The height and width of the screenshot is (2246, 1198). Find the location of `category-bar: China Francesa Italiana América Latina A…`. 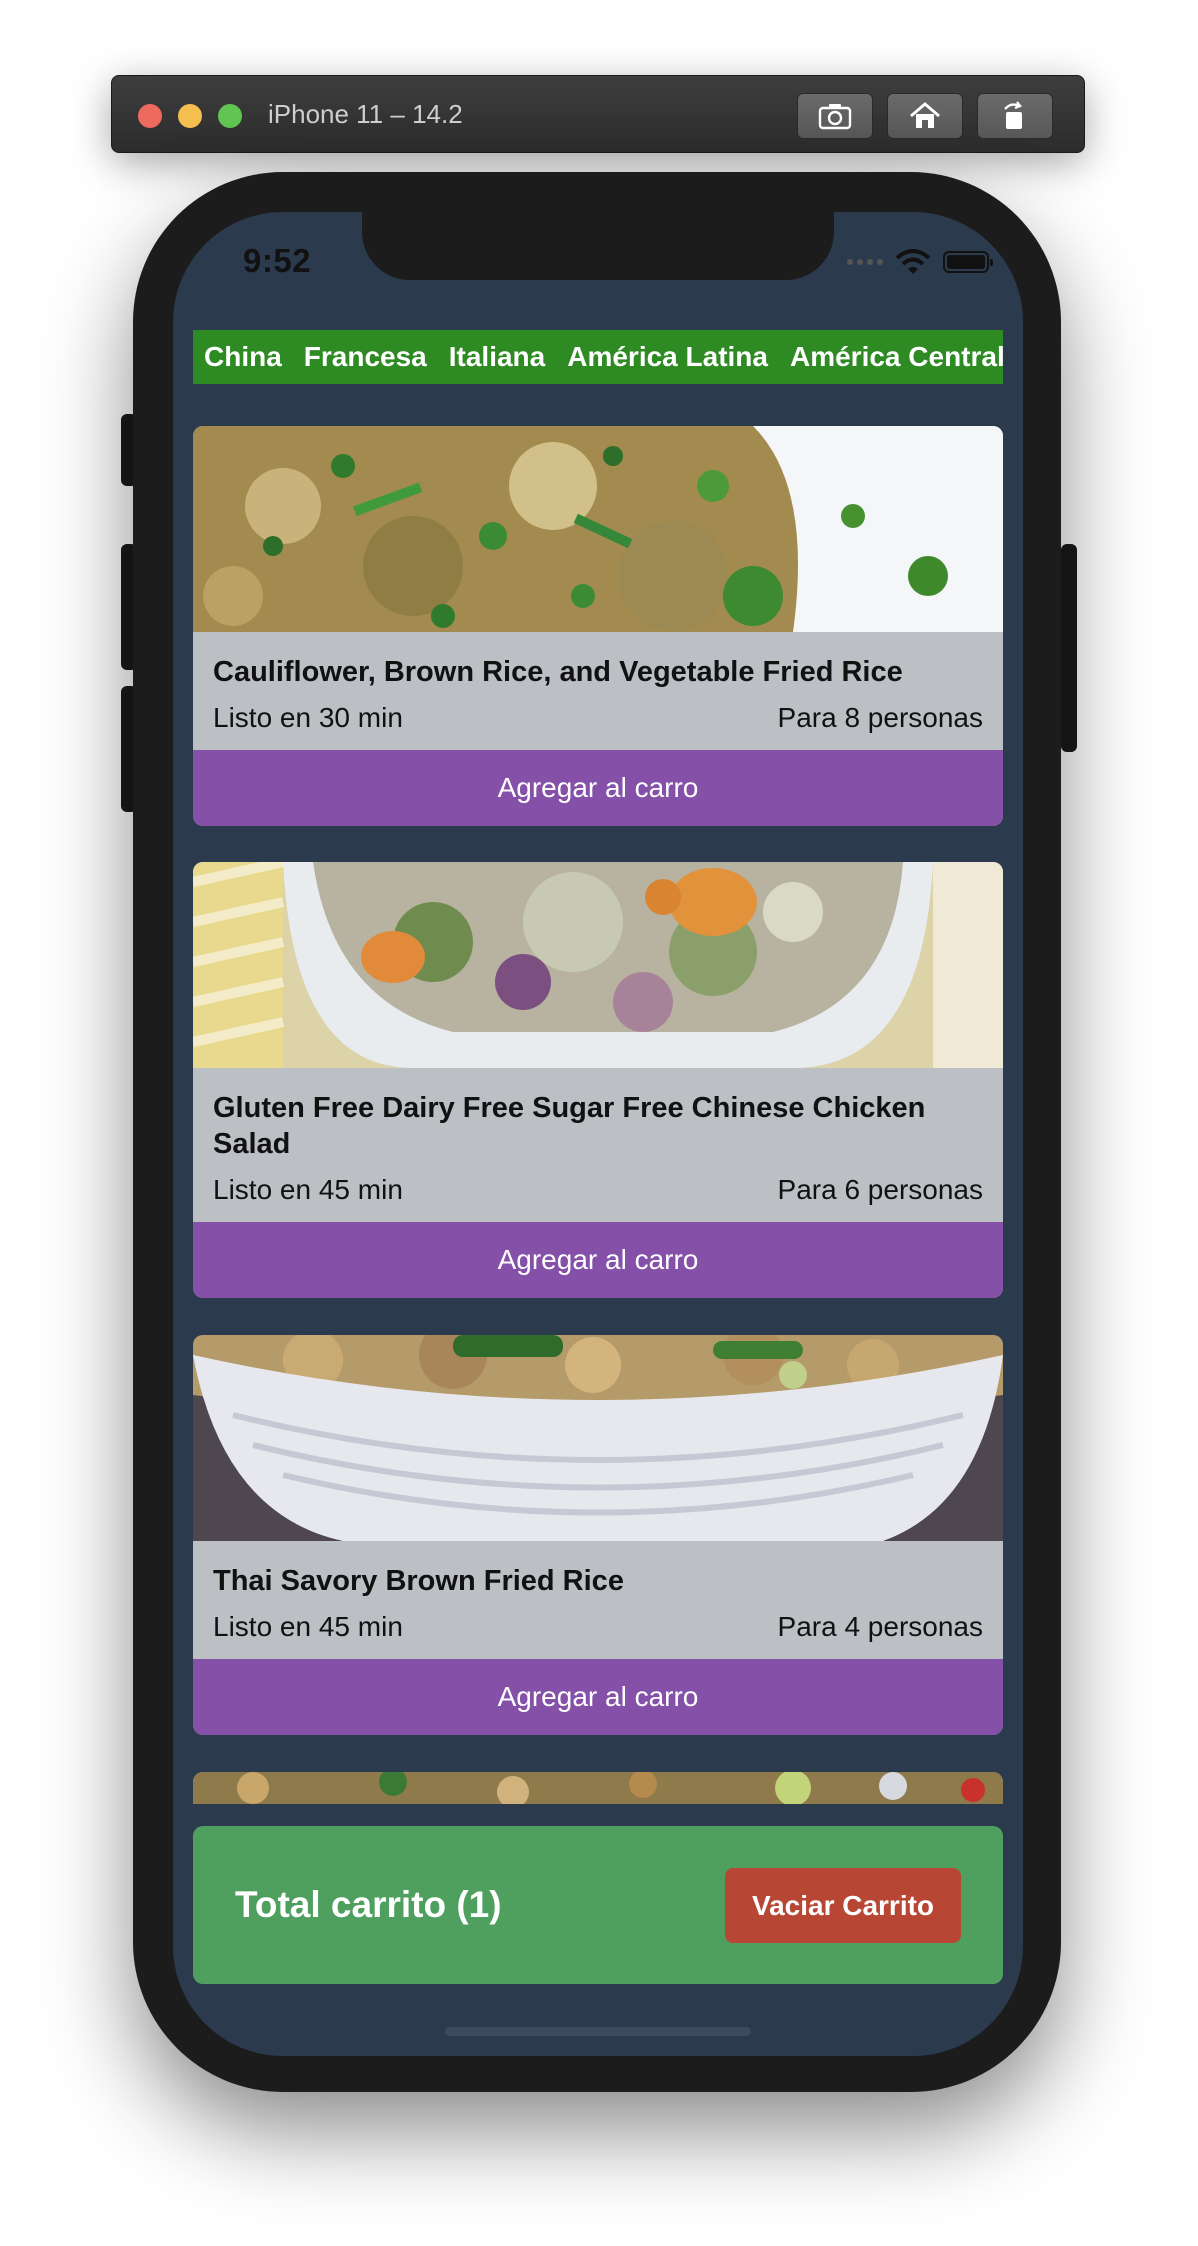

category-bar: China Francesa Italiana América Latina A… is located at coordinates (598, 357).